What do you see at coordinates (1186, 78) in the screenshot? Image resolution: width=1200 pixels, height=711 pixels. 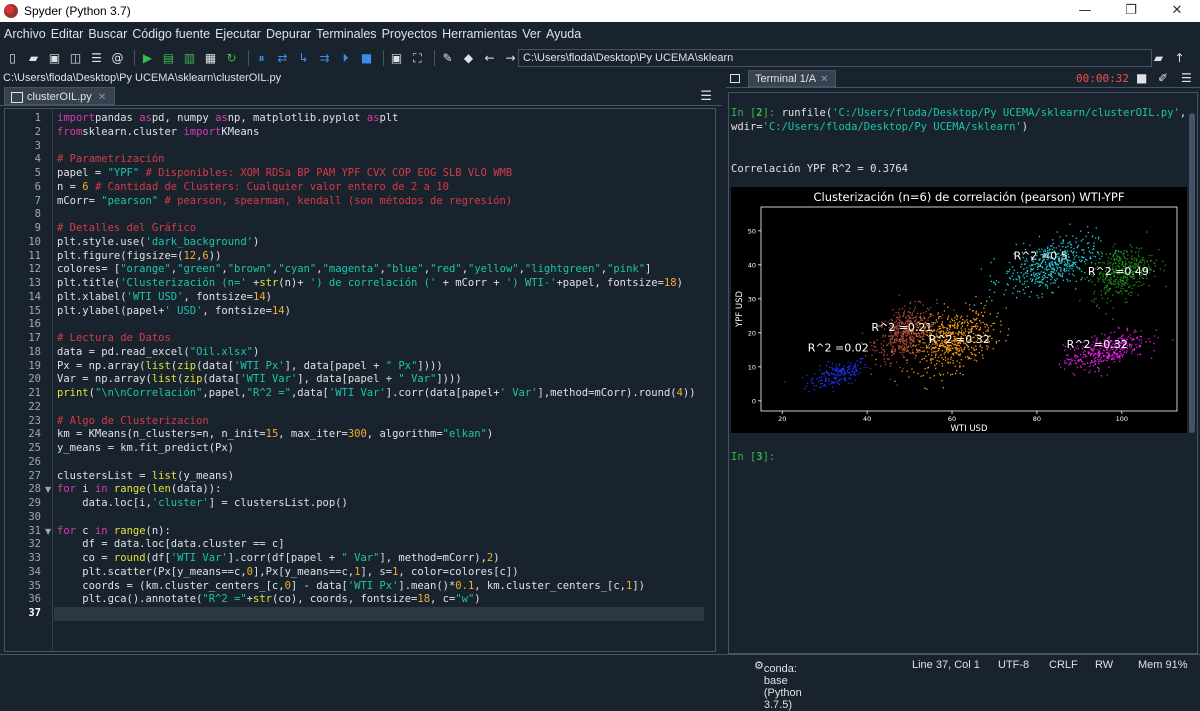 I see `console-menu-icon: ☰` at bounding box center [1186, 78].